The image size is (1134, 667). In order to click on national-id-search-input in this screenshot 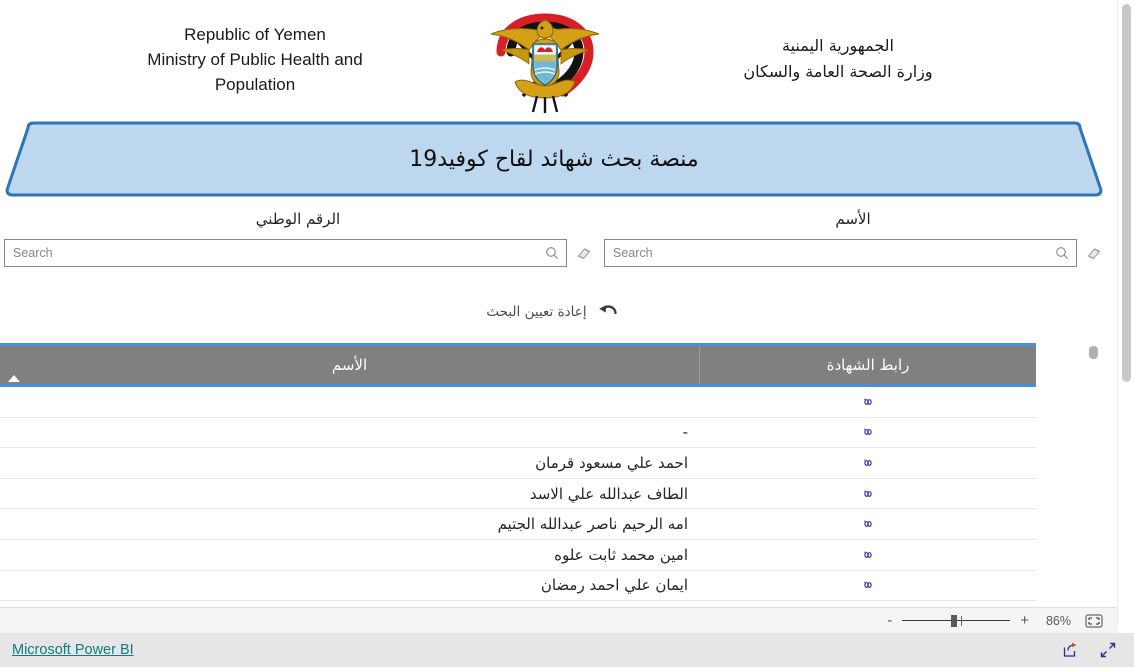, I will do `click(285, 253)`.